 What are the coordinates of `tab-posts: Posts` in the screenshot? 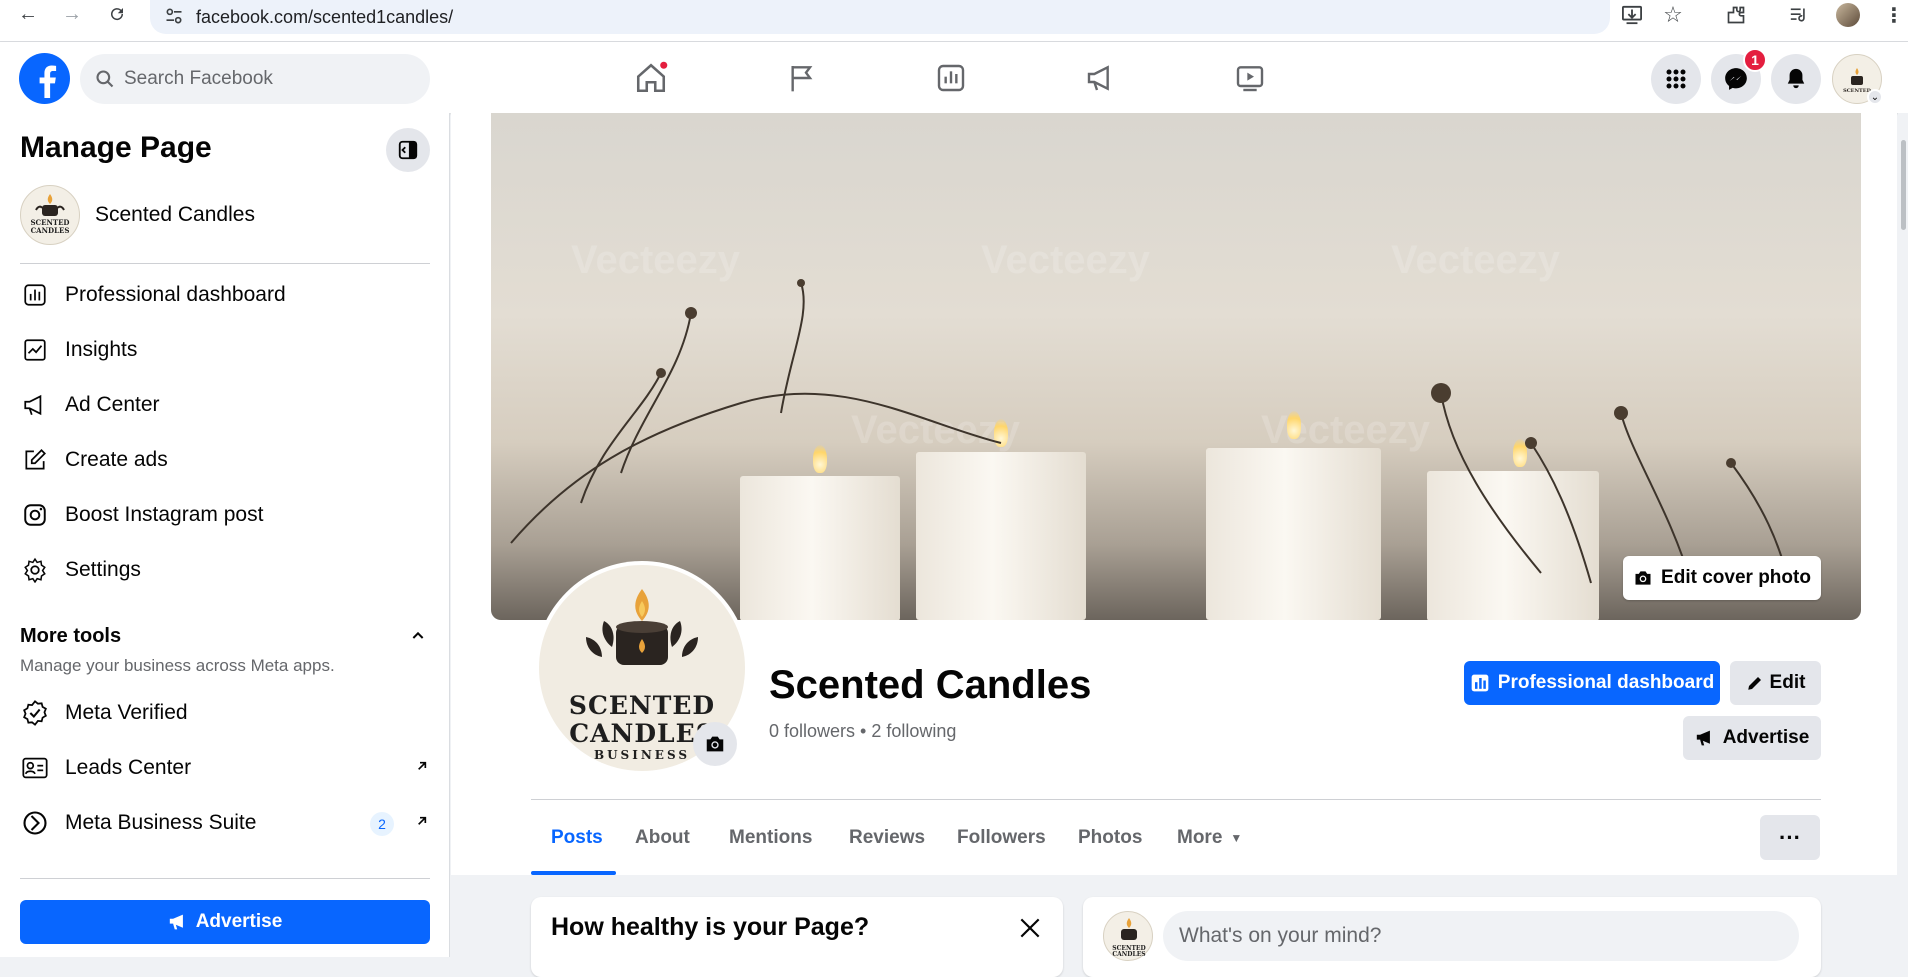 It's located at (577, 837).